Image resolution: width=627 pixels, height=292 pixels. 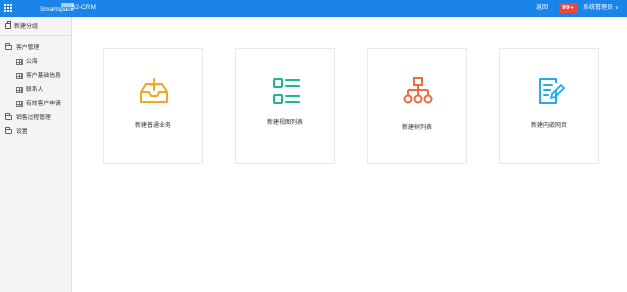 What do you see at coordinates (284, 122) in the screenshot?
I see `card-label: 新建视图列表` at bounding box center [284, 122].